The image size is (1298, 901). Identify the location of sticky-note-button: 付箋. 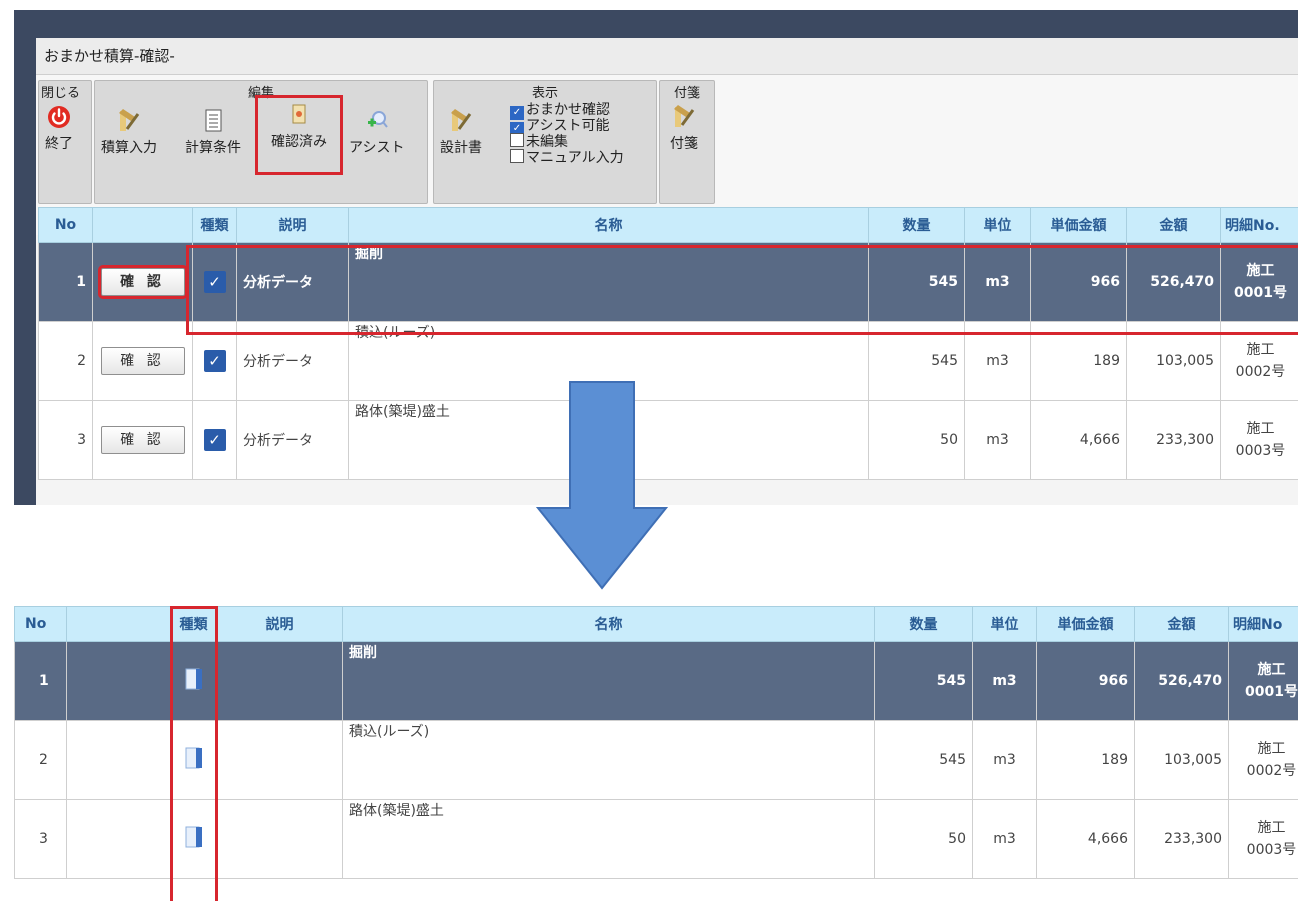
(684, 128).